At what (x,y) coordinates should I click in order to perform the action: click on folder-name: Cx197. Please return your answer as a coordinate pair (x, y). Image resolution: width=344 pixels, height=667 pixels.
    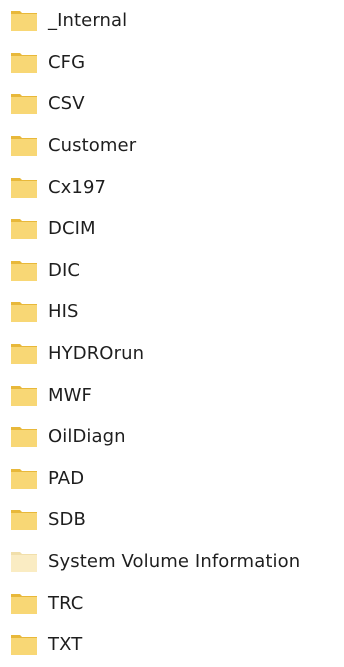
    Looking at the image, I should click on (77, 187).